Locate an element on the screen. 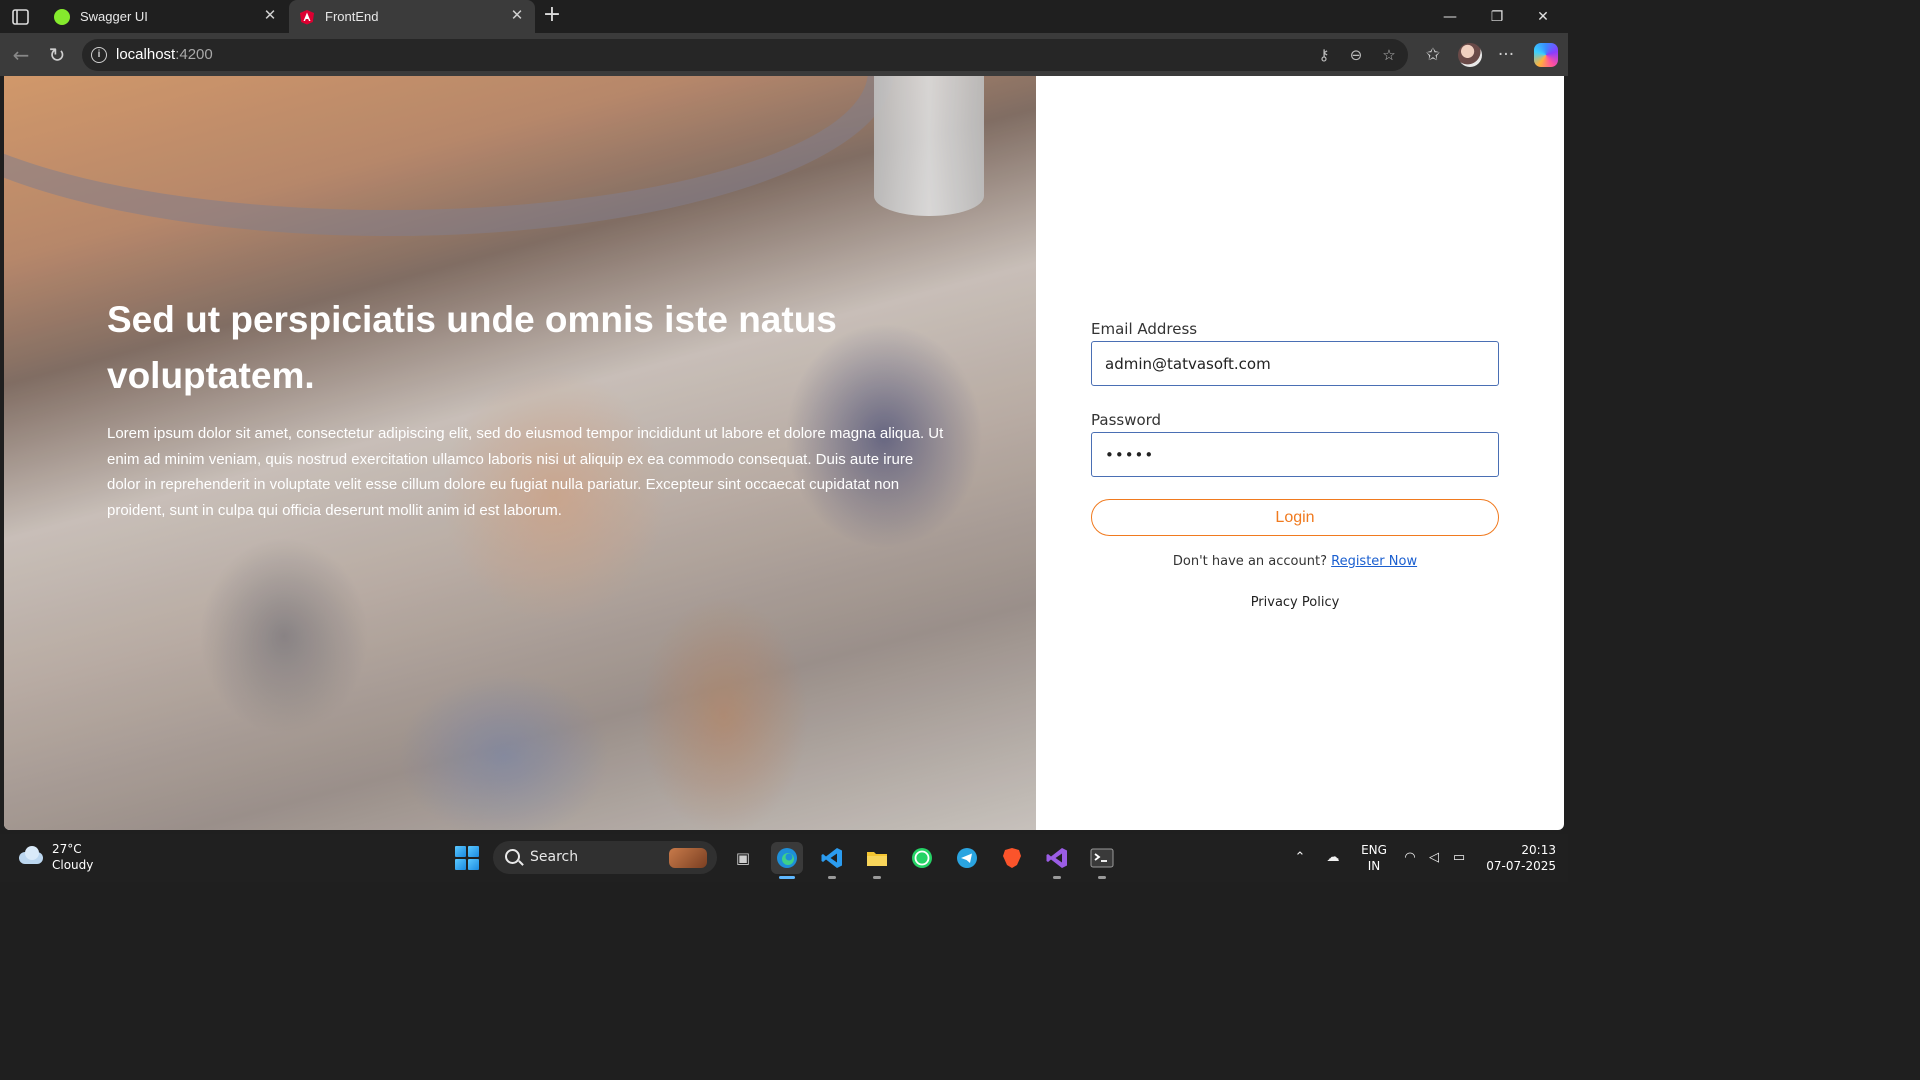 The height and width of the screenshot is (1080, 1920). terminal-icon is located at coordinates (1102, 860).